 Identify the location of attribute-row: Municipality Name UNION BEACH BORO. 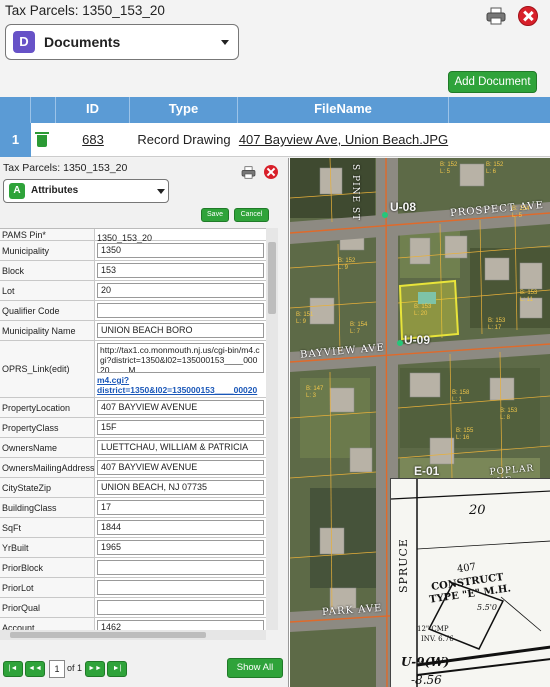
(133, 331).